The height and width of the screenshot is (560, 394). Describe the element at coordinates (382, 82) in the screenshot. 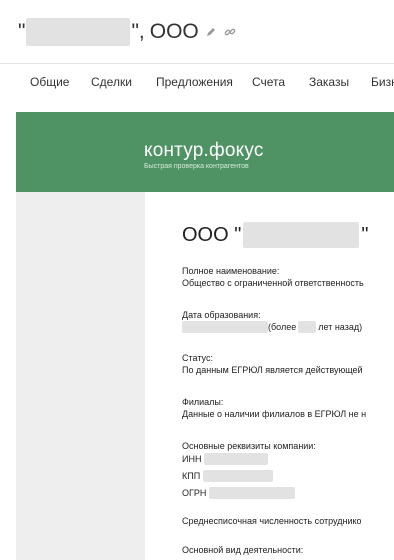

I see `tab-business: Бизн` at that location.